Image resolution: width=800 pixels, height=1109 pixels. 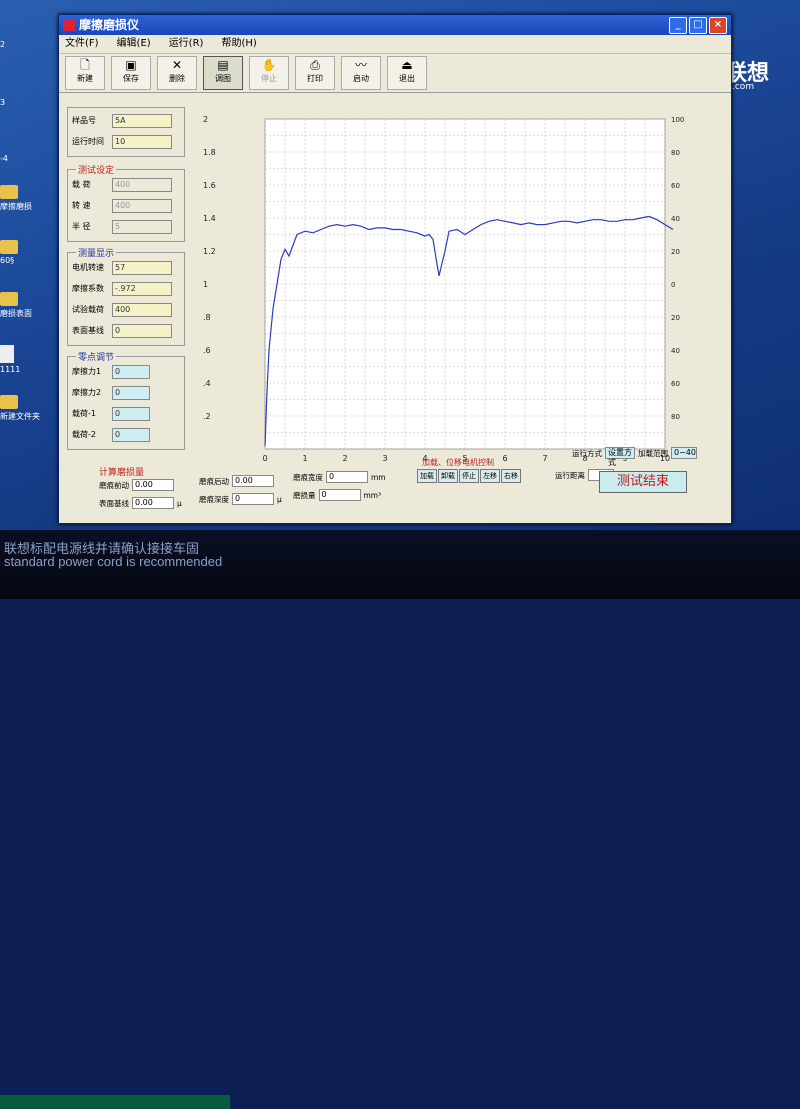 I want to click on menu-help: 帮助(H), so click(x=238, y=44).